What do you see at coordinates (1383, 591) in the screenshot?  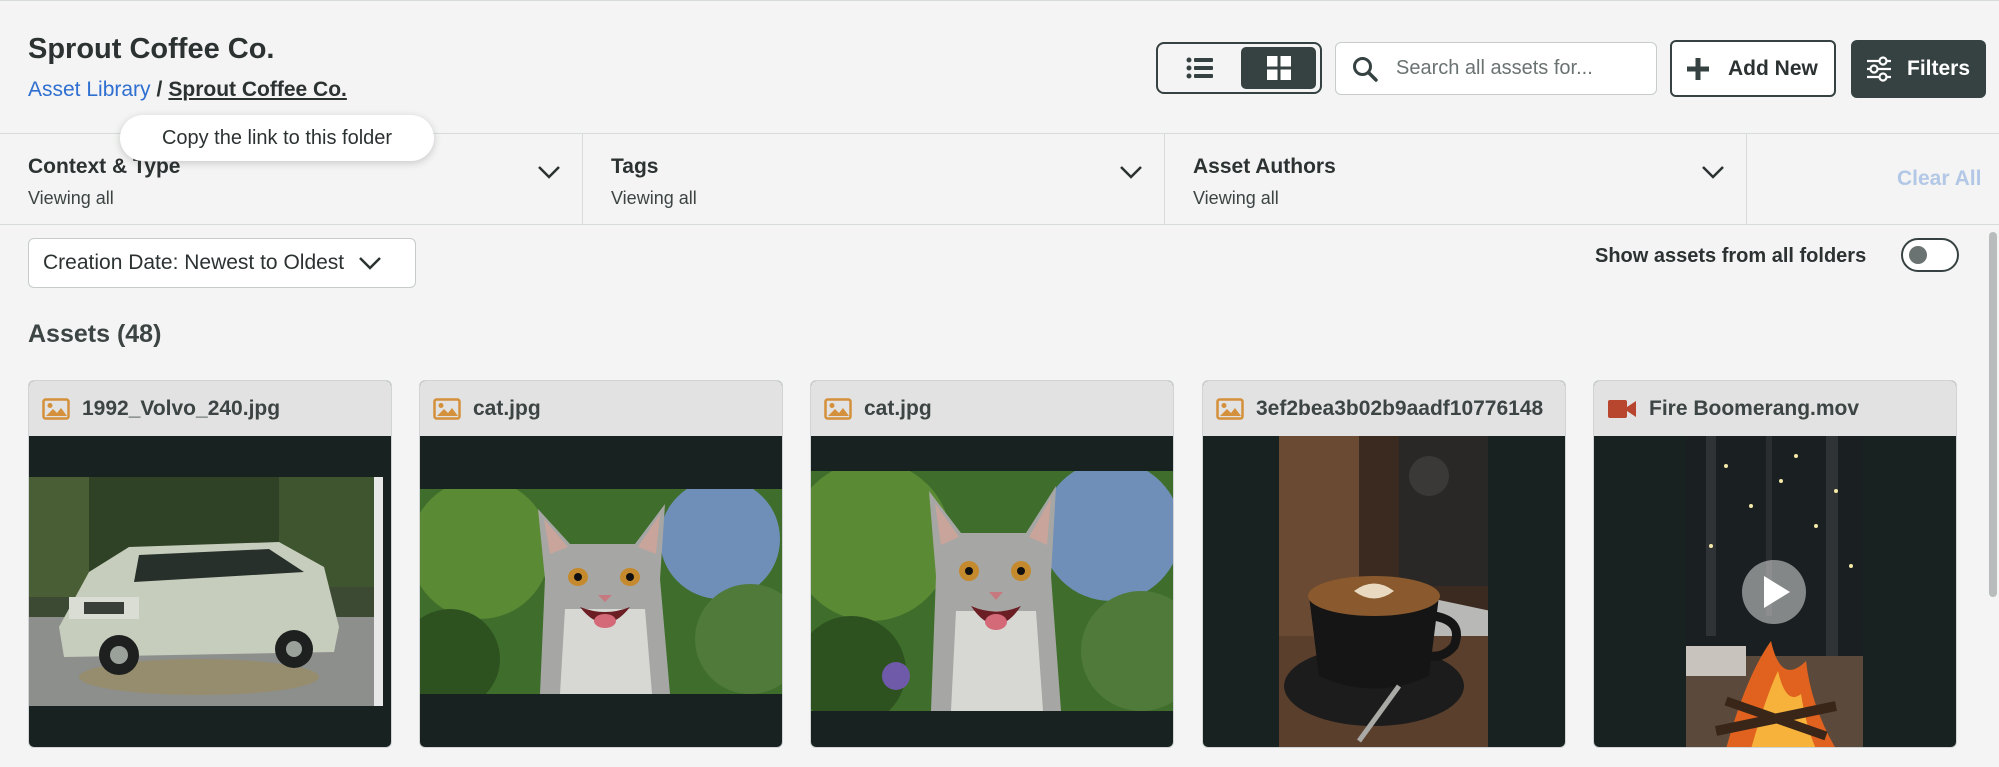 I see `asset-thumbnail-coffee` at bounding box center [1383, 591].